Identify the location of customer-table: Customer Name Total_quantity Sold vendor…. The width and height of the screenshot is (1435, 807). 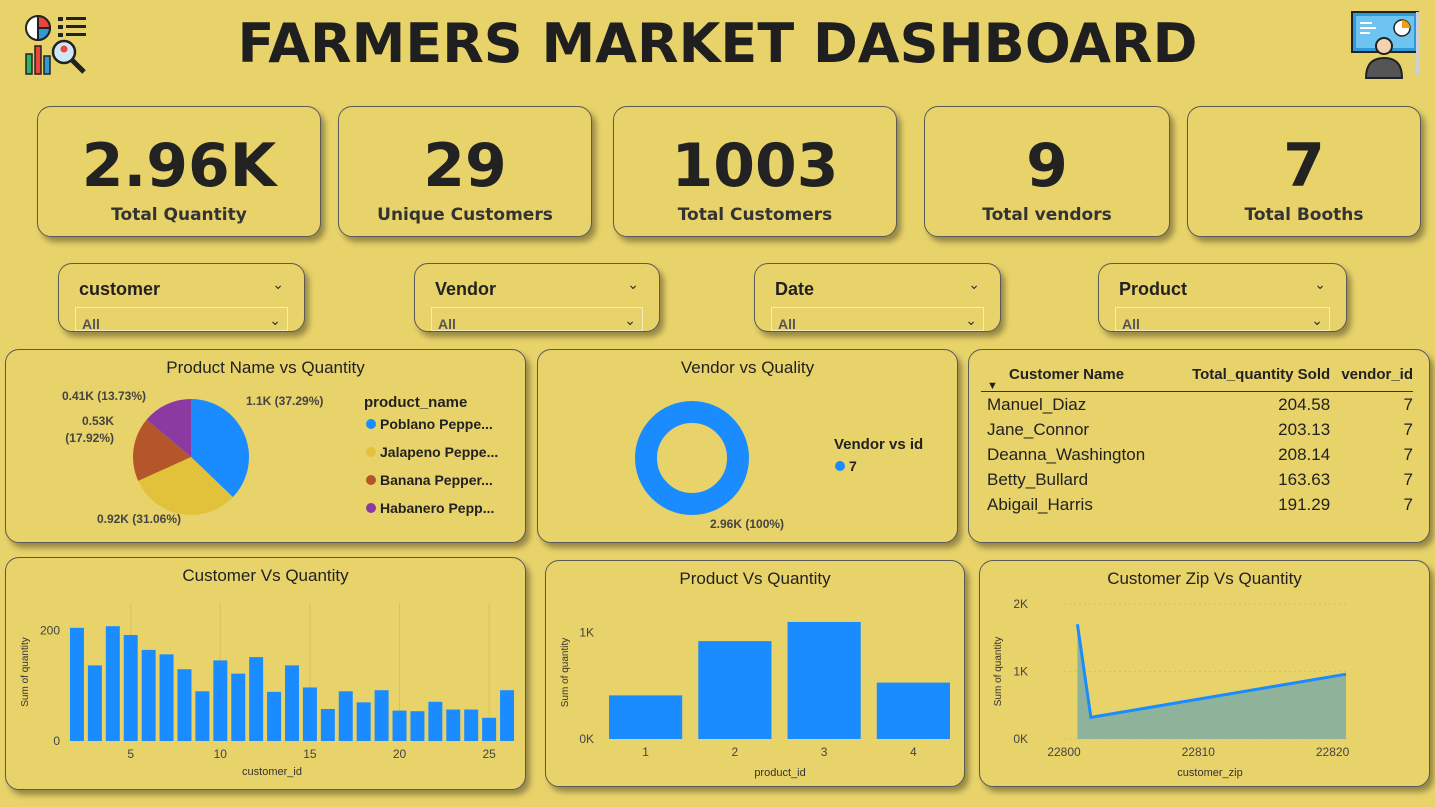
(1197, 440).